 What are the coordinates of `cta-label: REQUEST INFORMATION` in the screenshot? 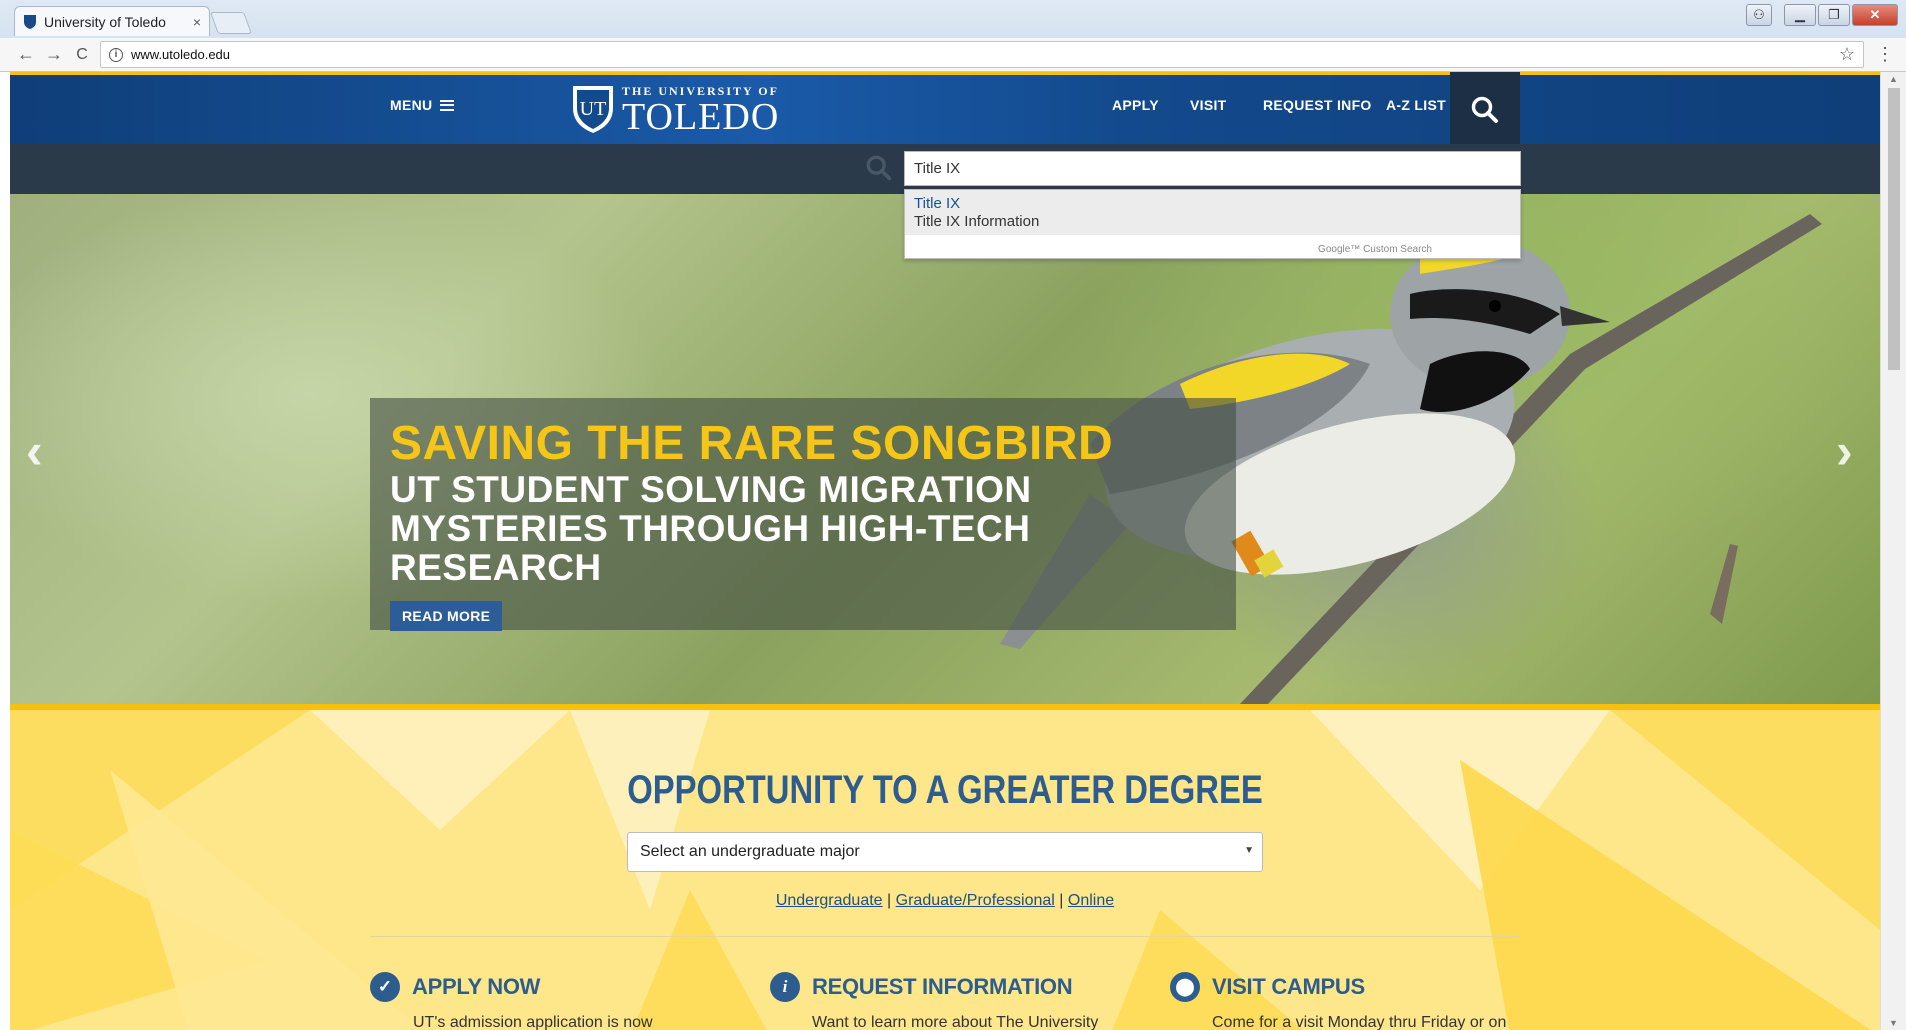 It's located at (942, 986).